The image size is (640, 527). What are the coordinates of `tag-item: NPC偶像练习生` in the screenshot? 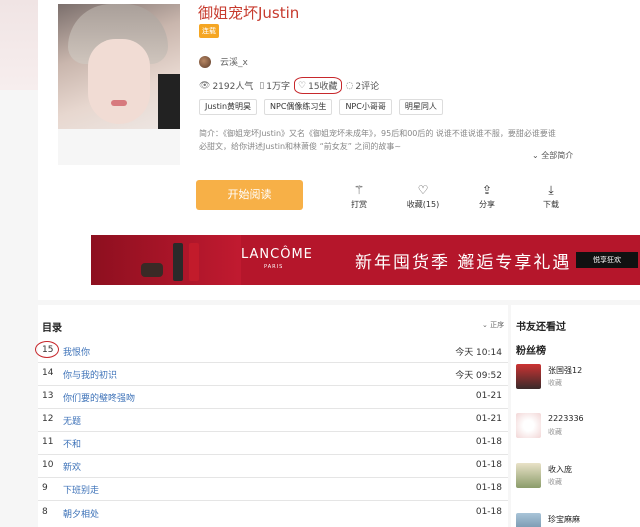 It's located at (298, 107).